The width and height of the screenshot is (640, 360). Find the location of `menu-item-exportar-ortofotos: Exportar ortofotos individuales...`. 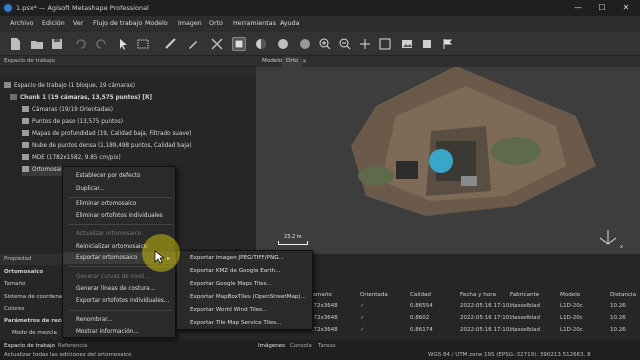

menu-item-exportar-ortofotos: Exportar ortofotos individuales... is located at coordinates (120, 301).